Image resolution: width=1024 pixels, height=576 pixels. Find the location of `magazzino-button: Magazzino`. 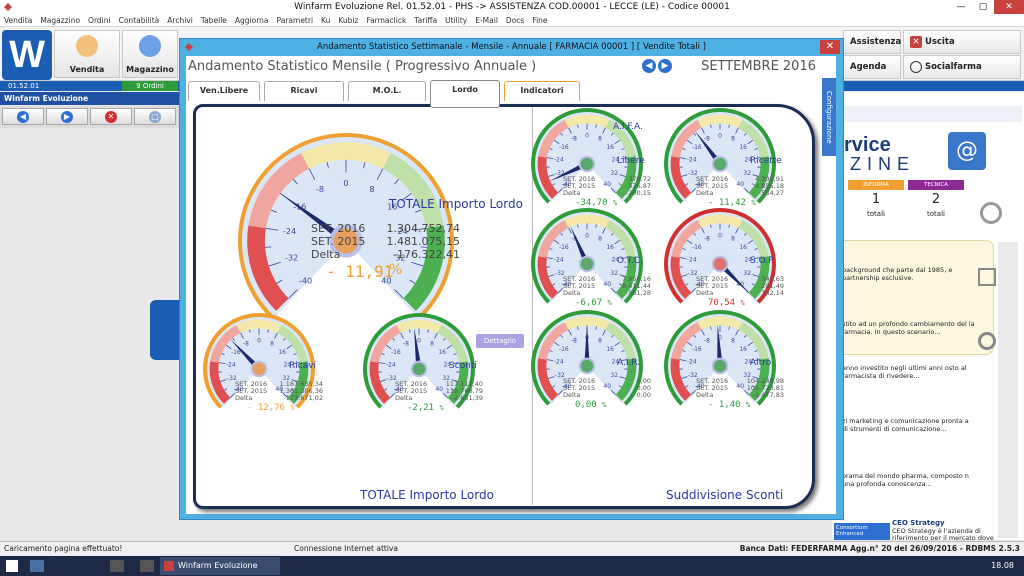

magazzino-button: Magazzino is located at coordinates (150, 54).